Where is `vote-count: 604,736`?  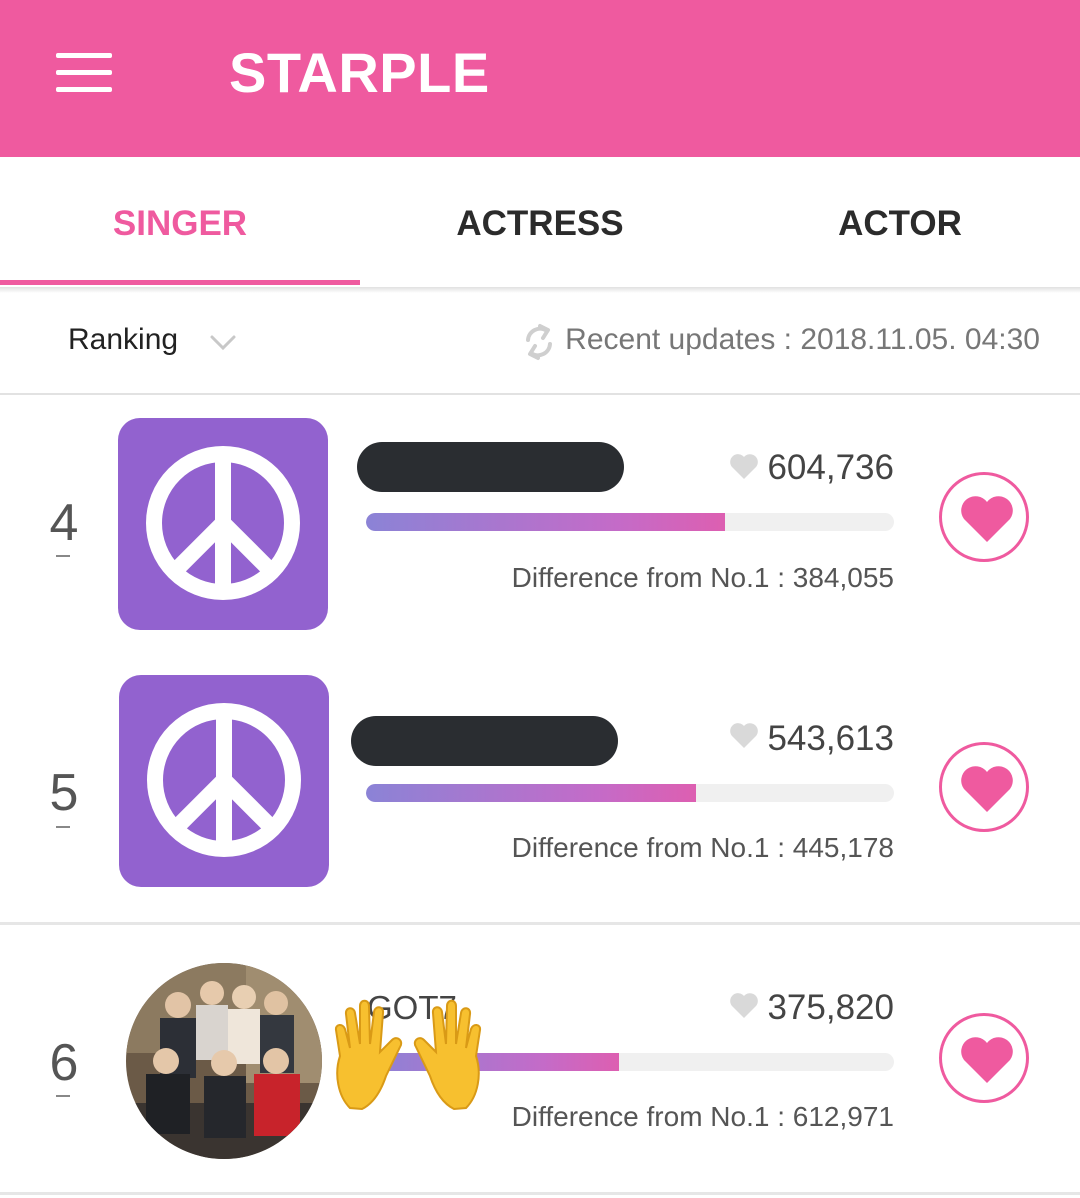
vote-count: 604,736 is located at coordinates (830, 467).